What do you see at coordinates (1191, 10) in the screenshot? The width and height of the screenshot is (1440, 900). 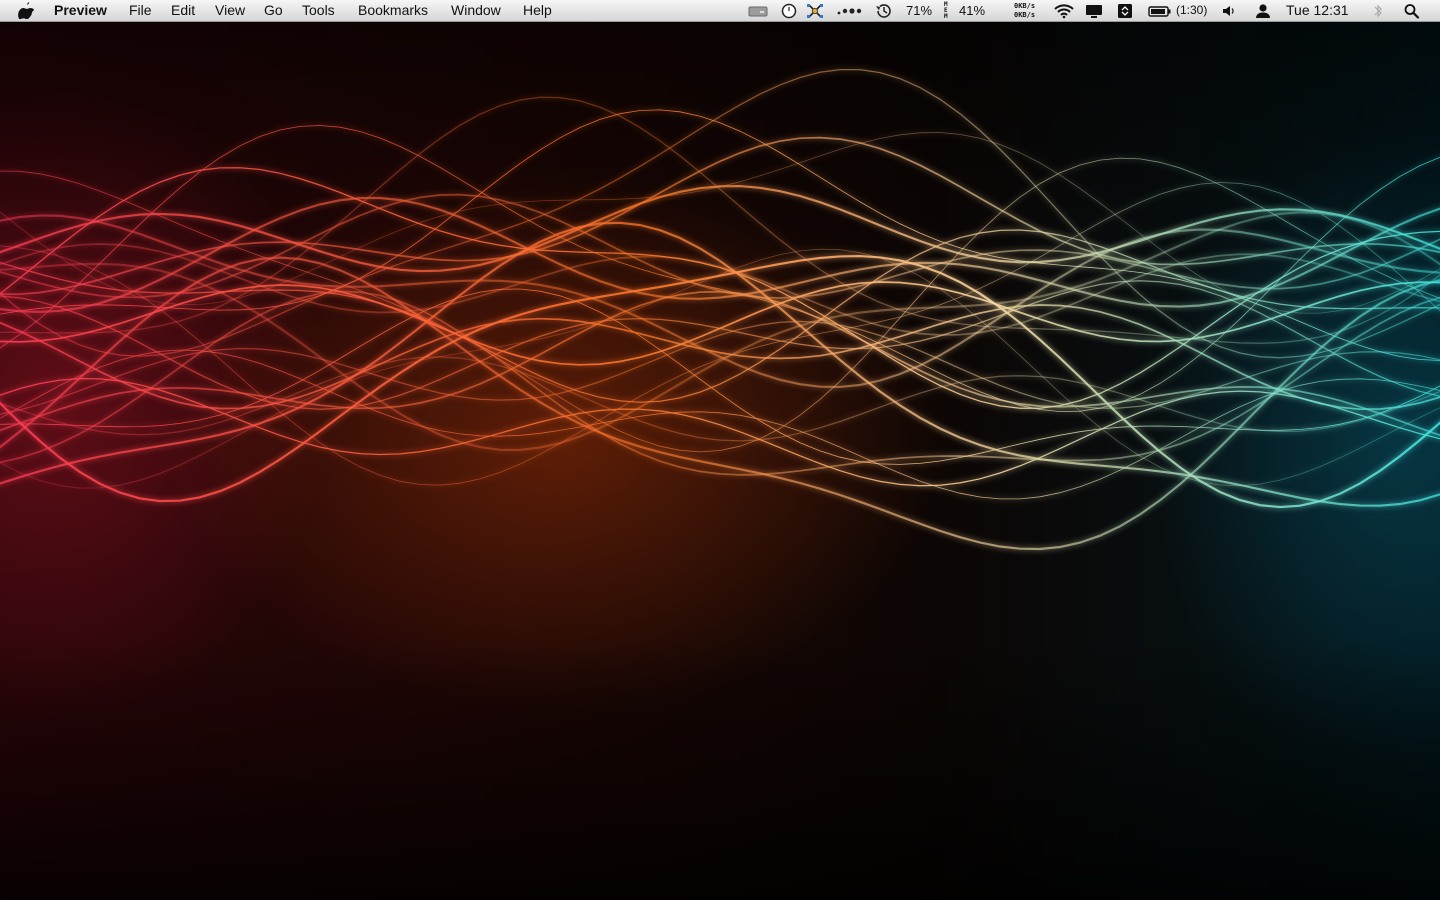 I see `battery-time: (1:30)` at bounding box center [1191, 10].